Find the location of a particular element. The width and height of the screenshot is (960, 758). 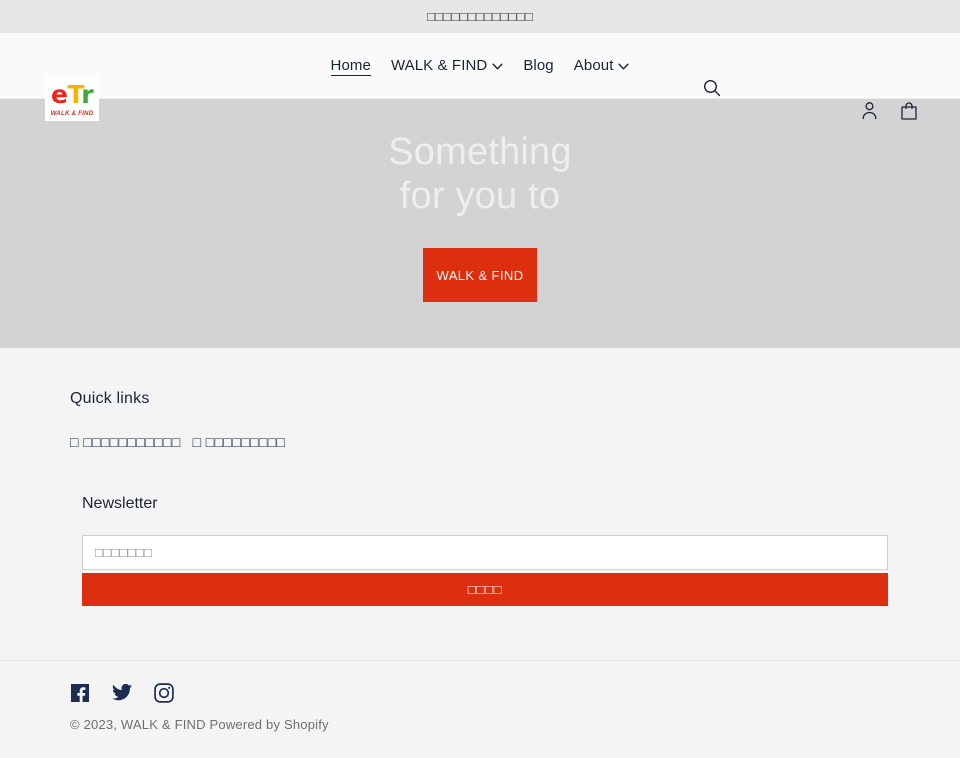

announcement-bar: □□□□□□□□□□□□□ is located at coordinates (480, 16).